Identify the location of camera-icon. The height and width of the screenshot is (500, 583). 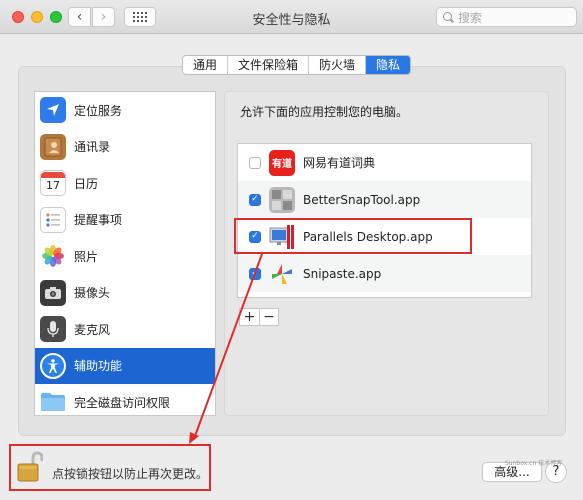
(53, 292).